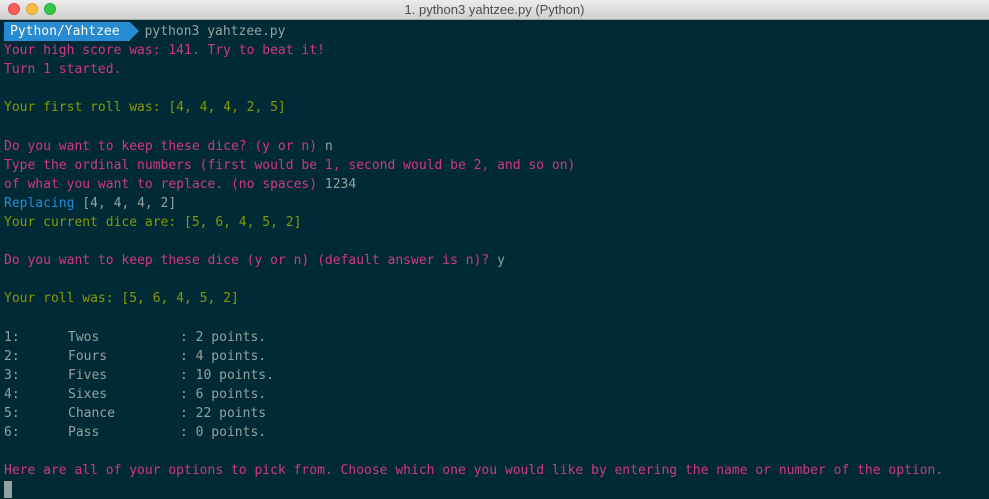 The image size is (989, 499). What do you see at coordinates (12, 394) in the screenshot?
I see `option-number: 4:` at bounding box center [12, 394].